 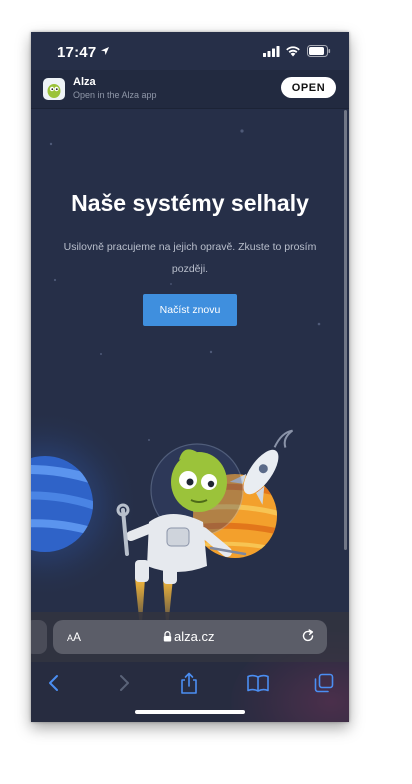 I want to click on banner-subtitle: Open in the Alza app, so click(x=115, y=95).